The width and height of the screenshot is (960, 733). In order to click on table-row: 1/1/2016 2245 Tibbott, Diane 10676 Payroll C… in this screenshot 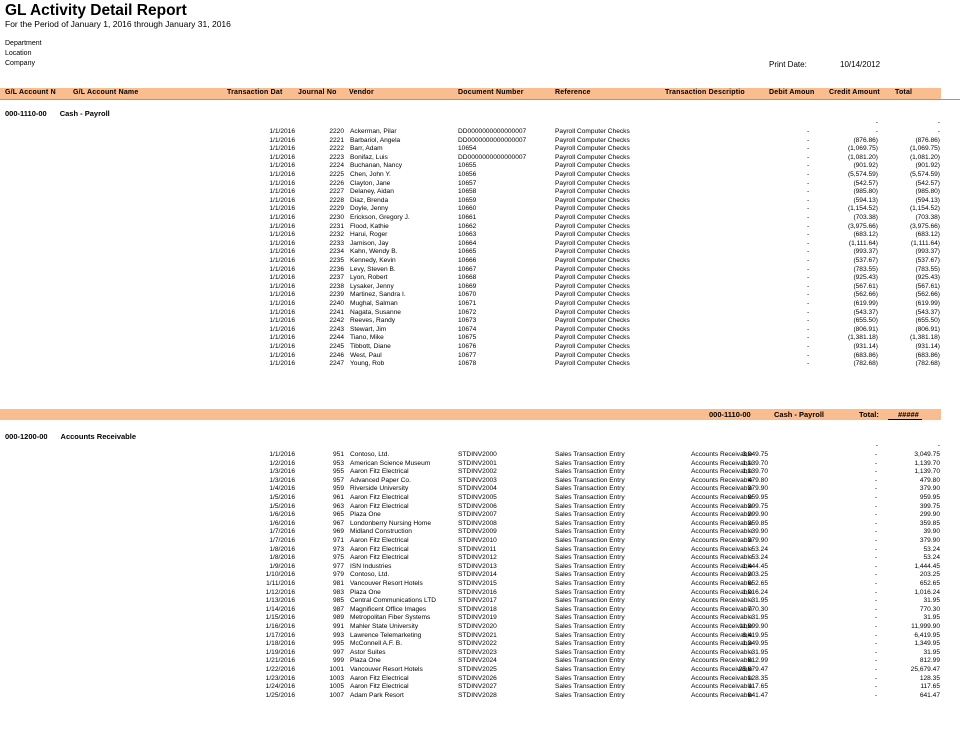, I will do `click(480, 347)`.